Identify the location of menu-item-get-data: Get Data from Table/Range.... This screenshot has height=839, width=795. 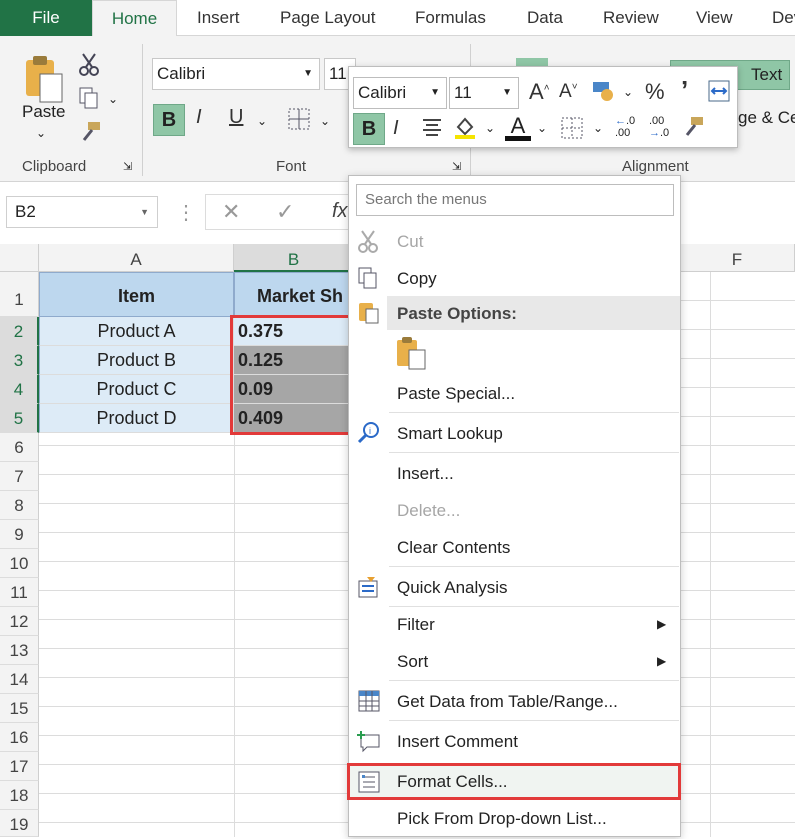
(507, 702).